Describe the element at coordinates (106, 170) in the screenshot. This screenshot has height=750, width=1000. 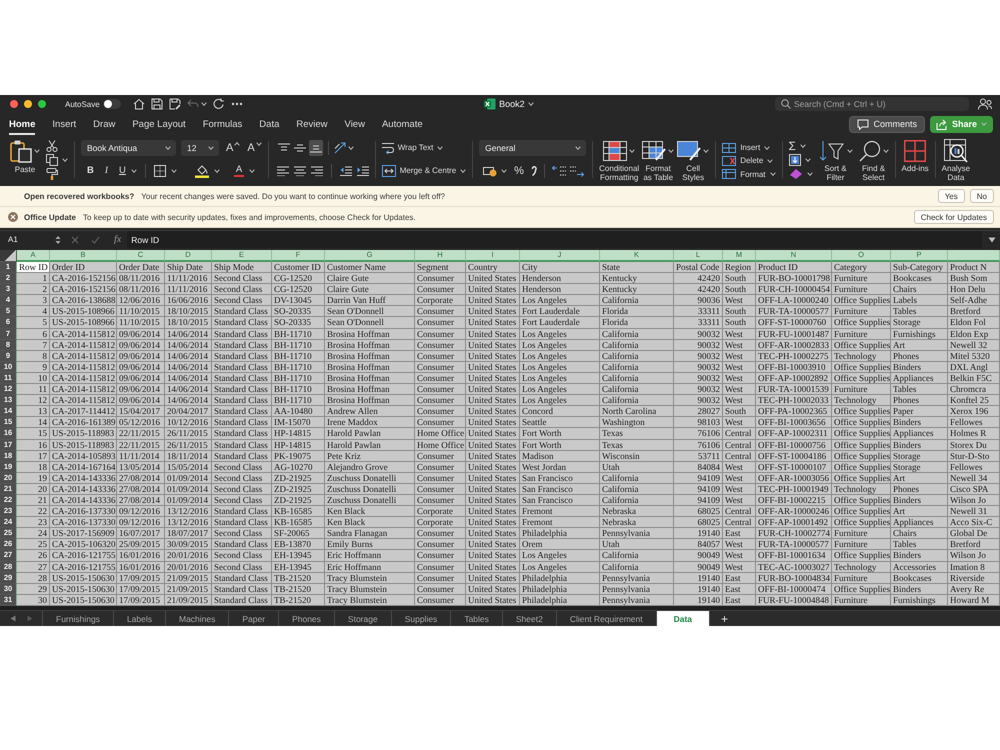
I see `italic-button: I` at that location.